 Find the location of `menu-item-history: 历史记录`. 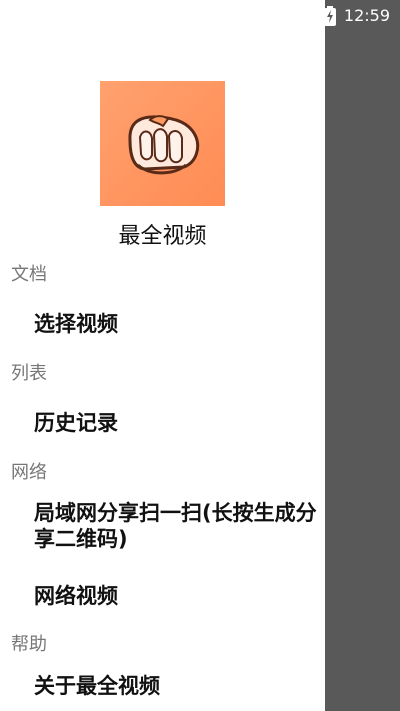

menu-item-history: 历史记录 is located at coordinates (176, 423).